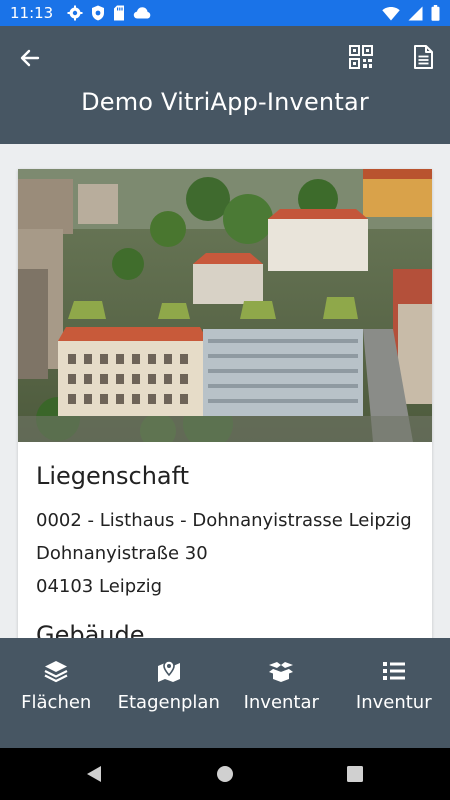  I want to click on nav-item-inventur: Inventur, so click(394, 693).